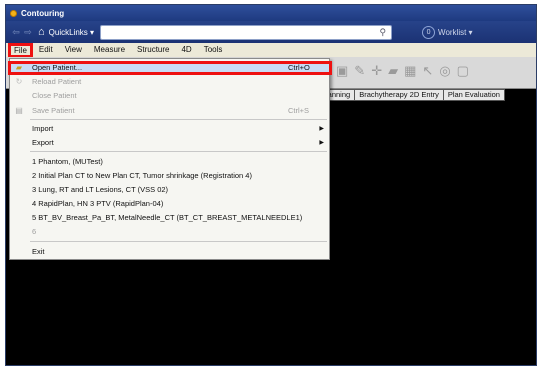  What do you see at coordinates (169, 95) in the screenshot?
I see `menu-close-patient: Close Patient` at bounding box center [169, 95].